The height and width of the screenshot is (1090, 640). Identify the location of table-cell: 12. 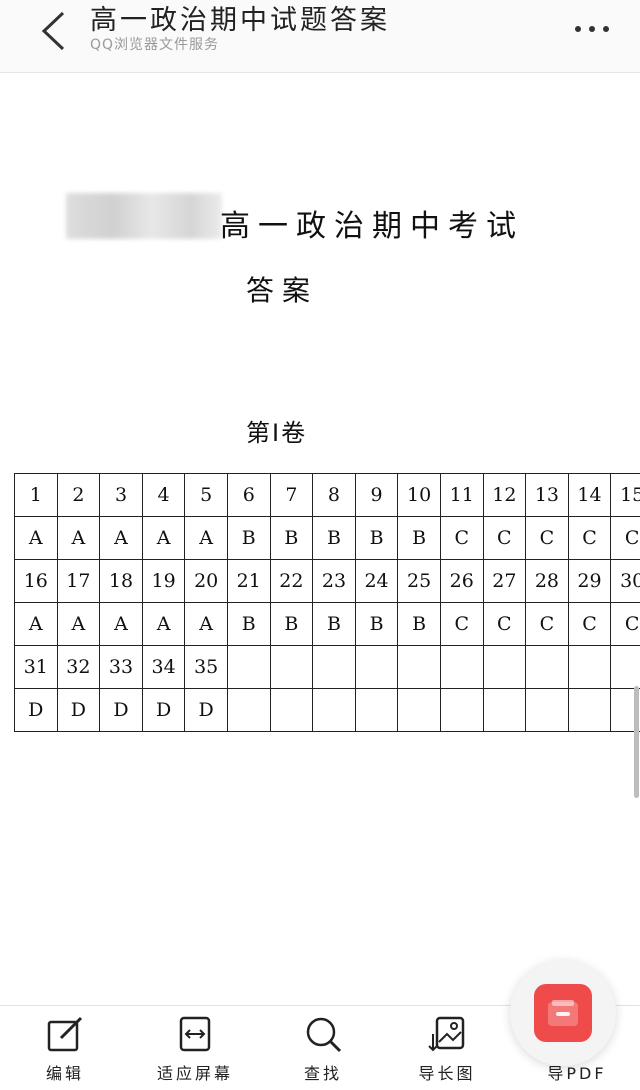
(504, 495).